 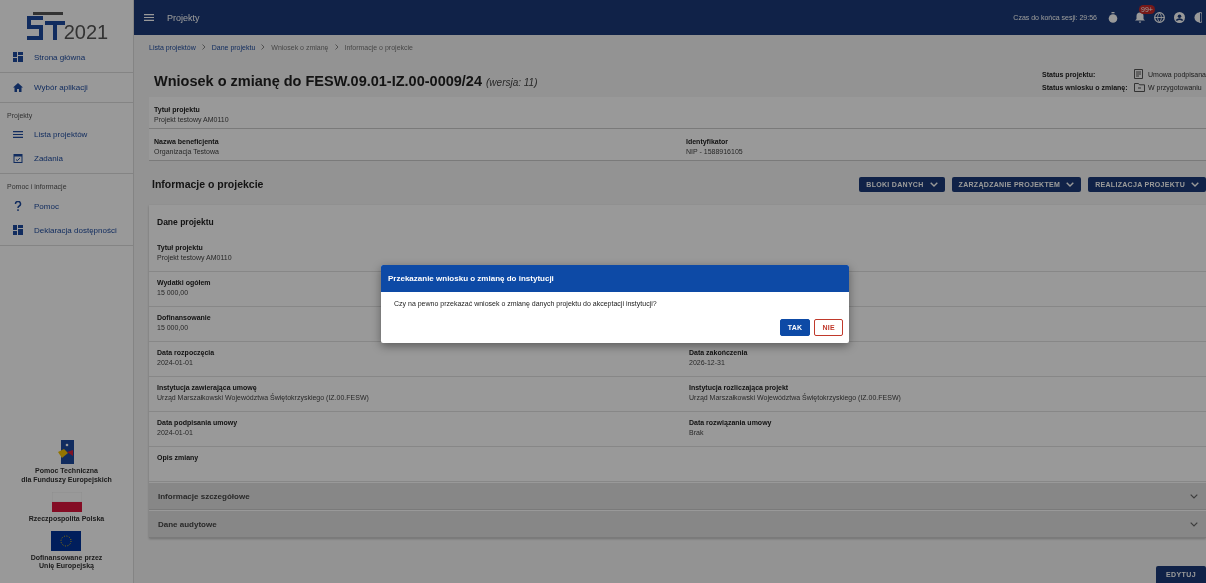 I want to click on stopwatch-icon, so click(x=1113, y=17).